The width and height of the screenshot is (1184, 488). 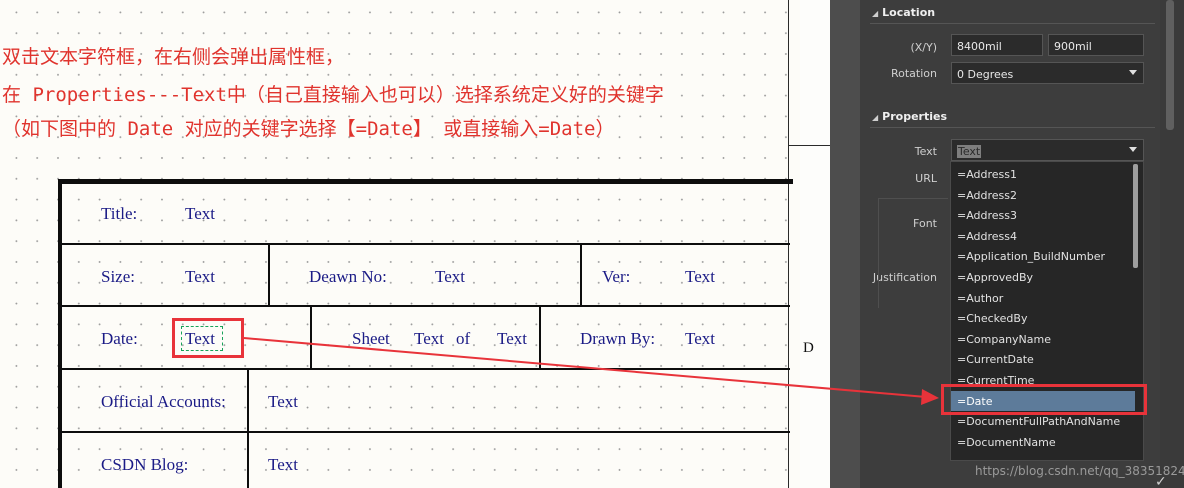 What do you see at coordinates (926, 178) in the screenshot?
I see `url-label: URL` at bounding box center [926, 178].